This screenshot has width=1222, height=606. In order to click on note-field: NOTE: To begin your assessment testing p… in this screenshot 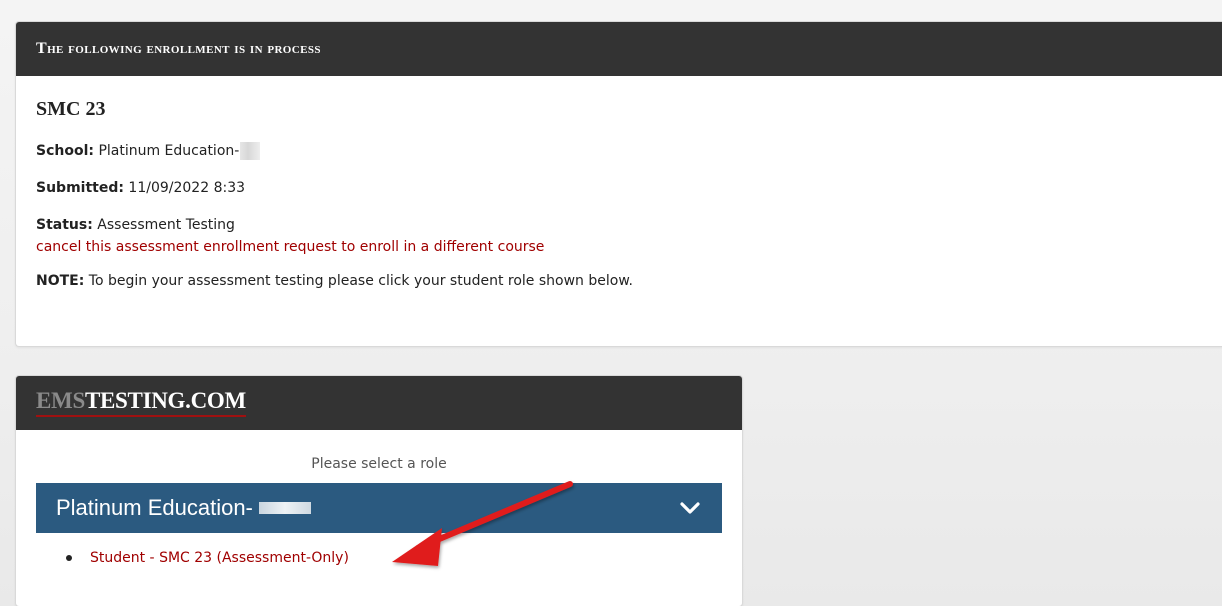, I will do `click(626, 281)`.